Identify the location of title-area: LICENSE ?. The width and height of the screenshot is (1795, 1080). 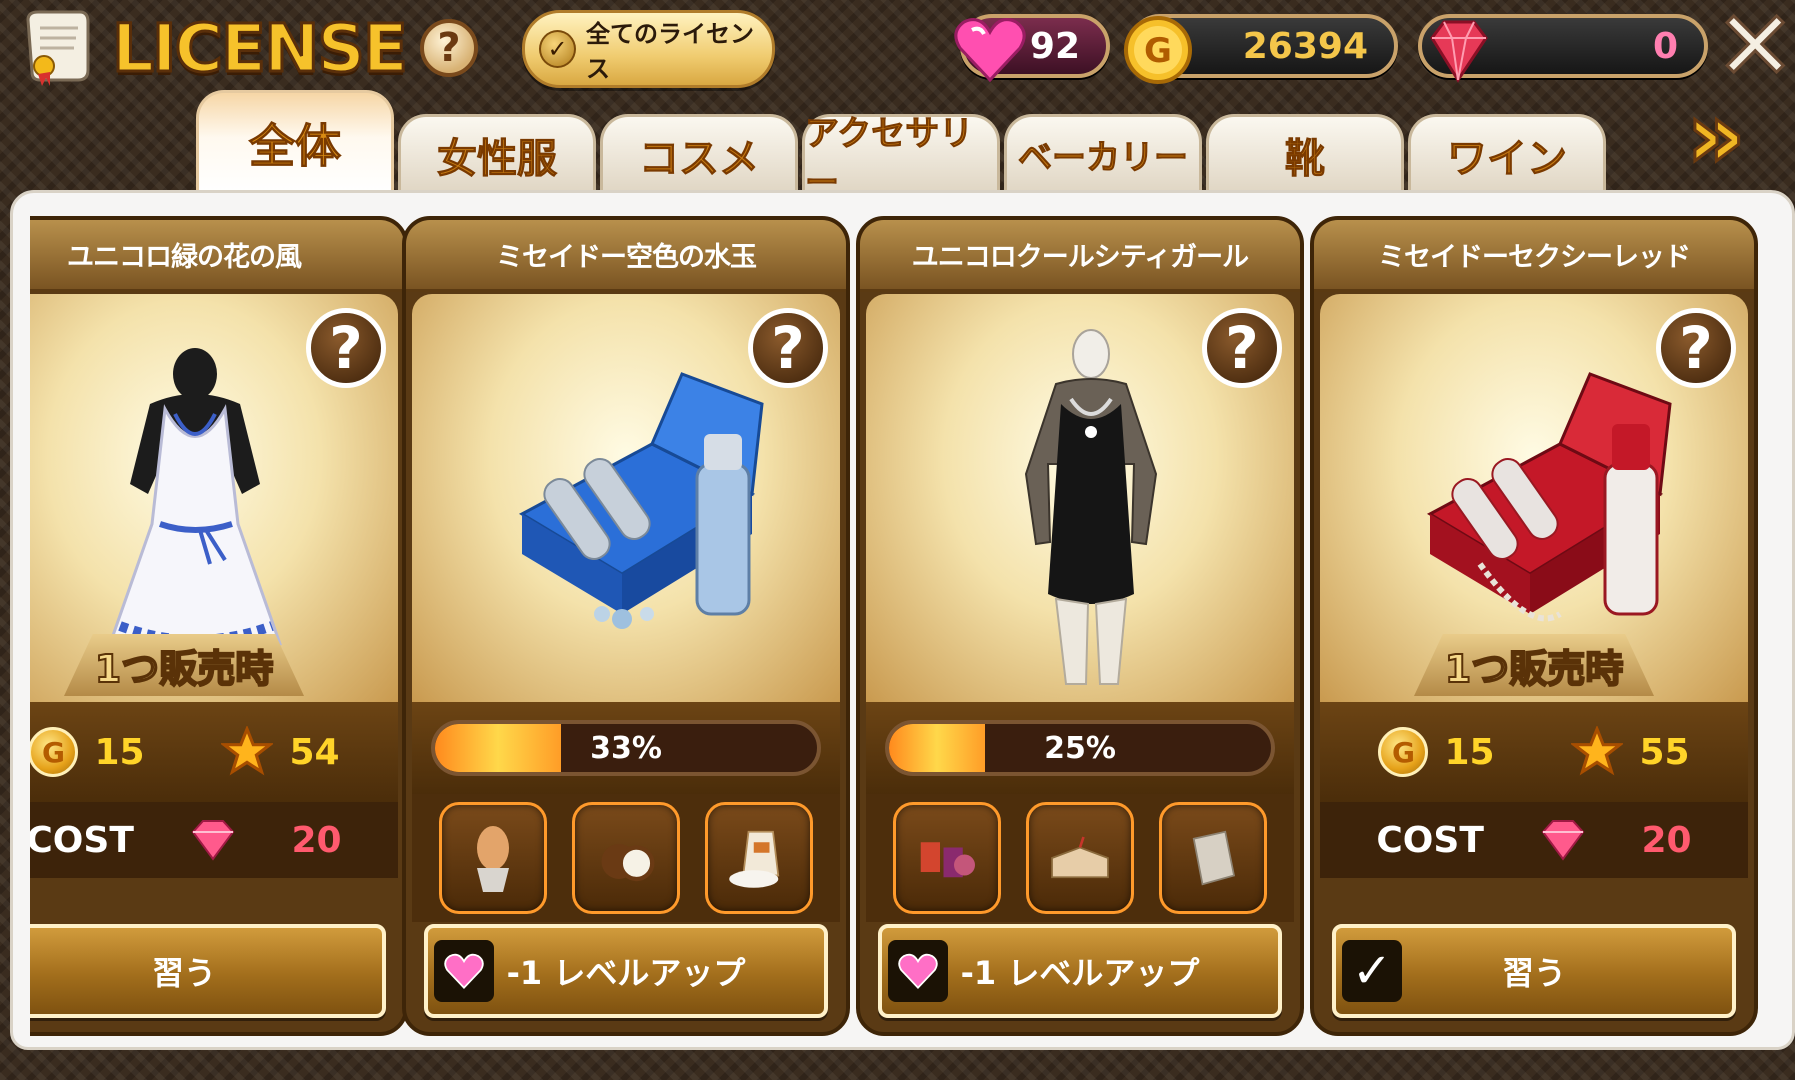
(248, 48).